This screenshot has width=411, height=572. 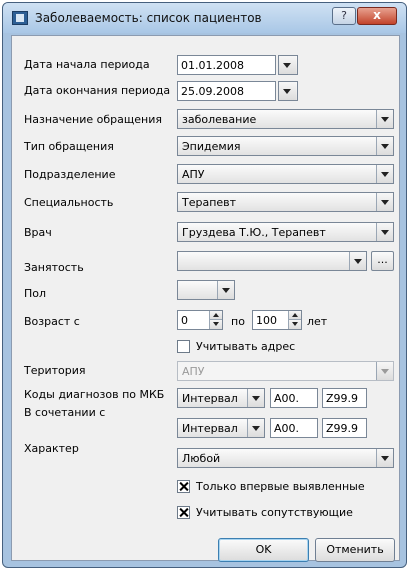 I want to click on age-unit-label: лет, so click(x=317, y=321).